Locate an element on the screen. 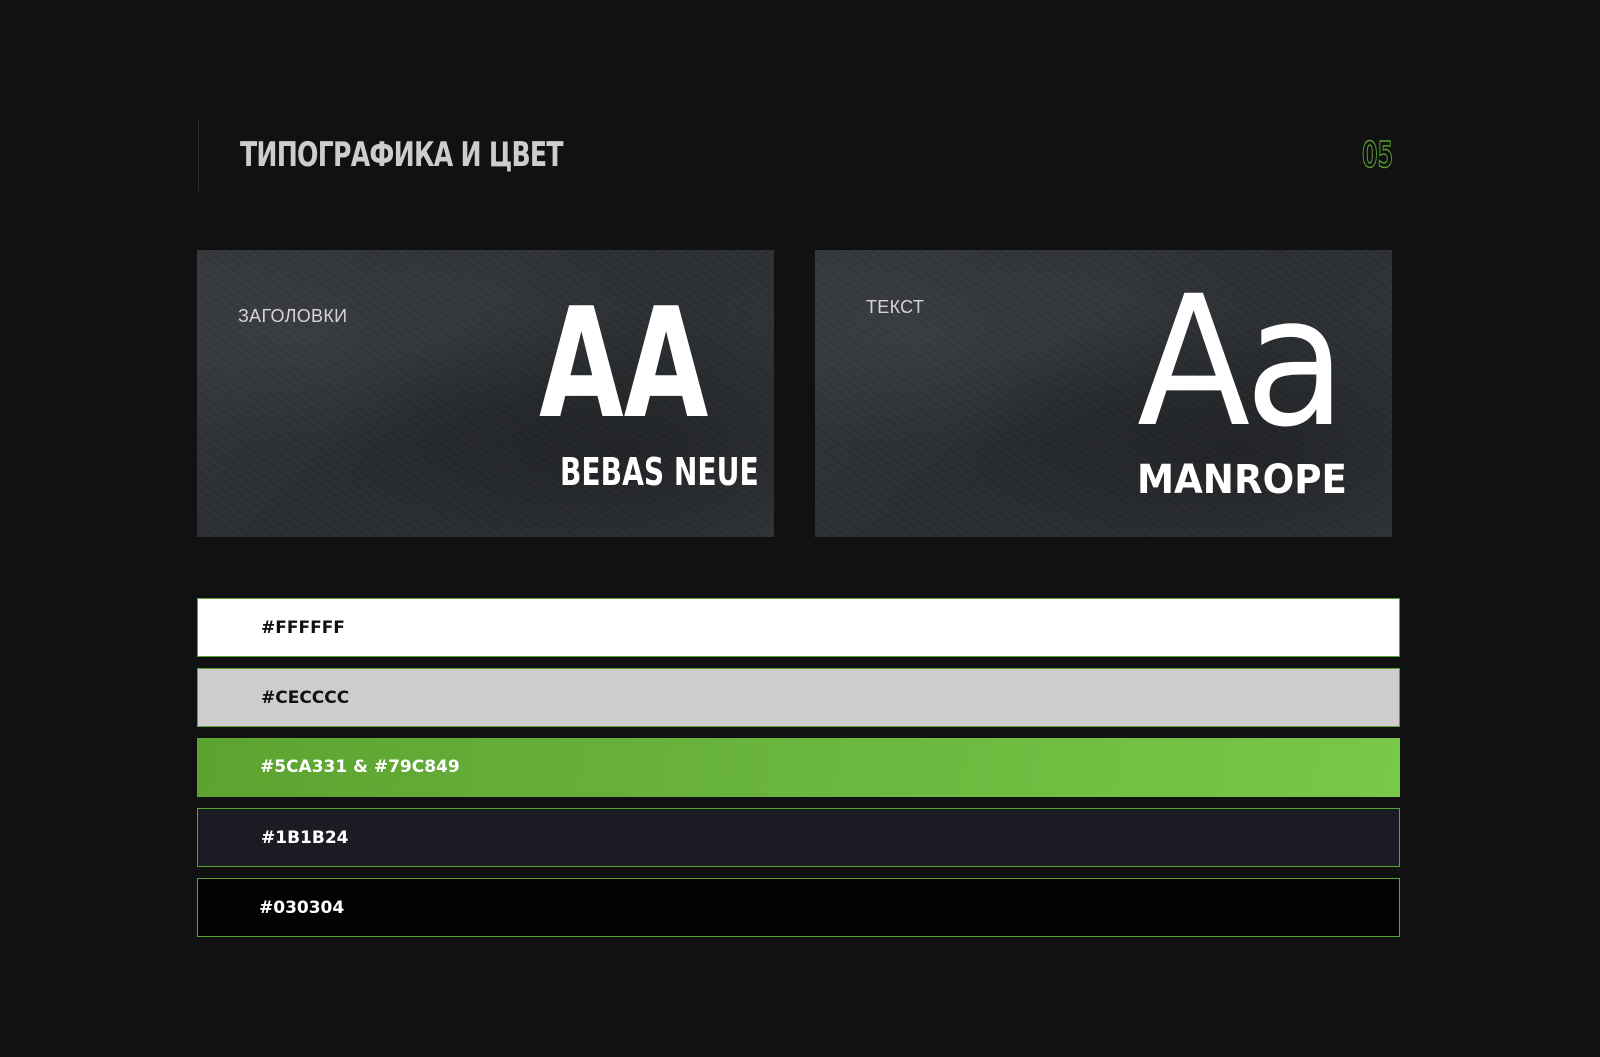  page-number: 05 is located at coordinates (1378, 155).